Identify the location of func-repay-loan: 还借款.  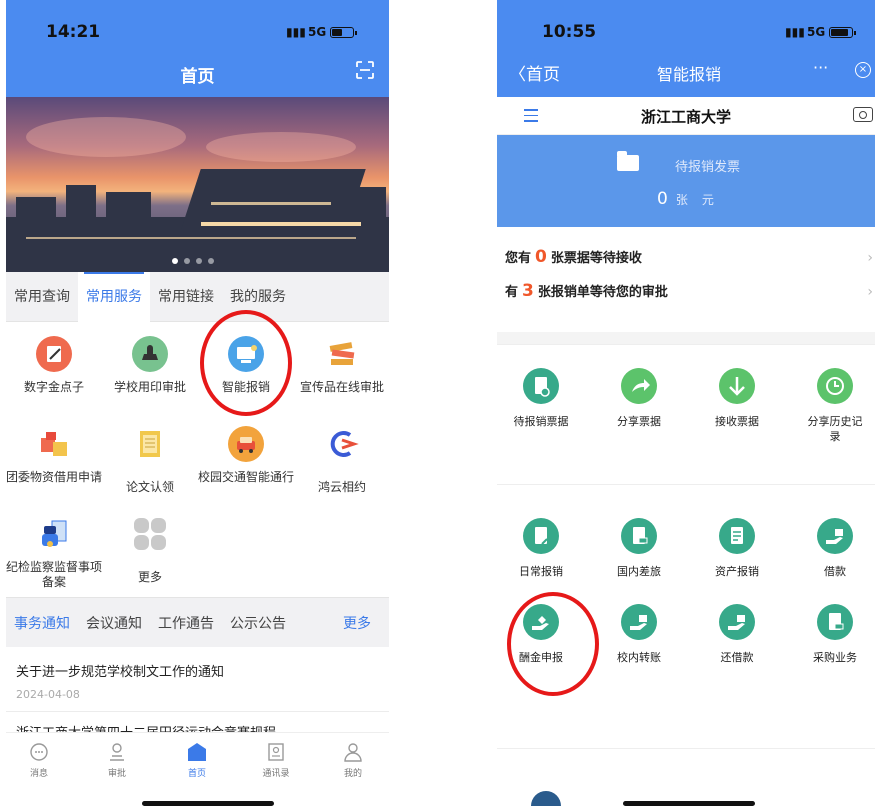
(737, 634).